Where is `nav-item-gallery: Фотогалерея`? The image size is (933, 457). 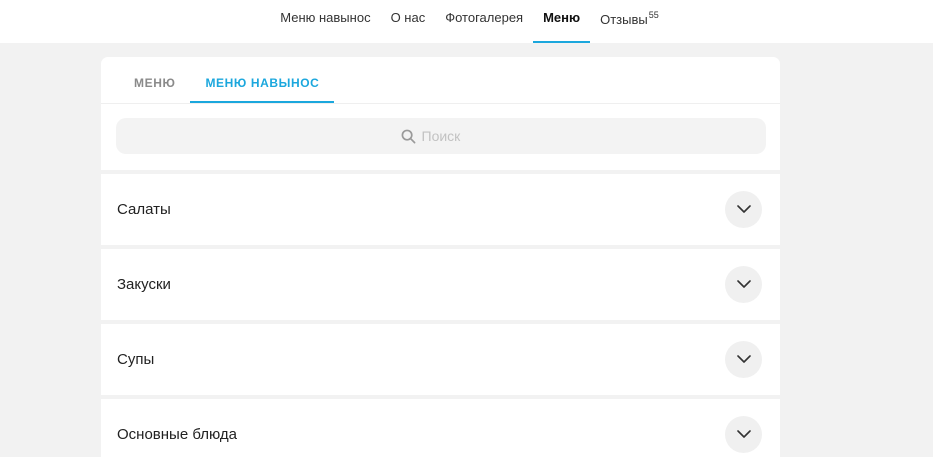
nav-item-gallery: Фотогалерея is located at coordinates (484, 21).